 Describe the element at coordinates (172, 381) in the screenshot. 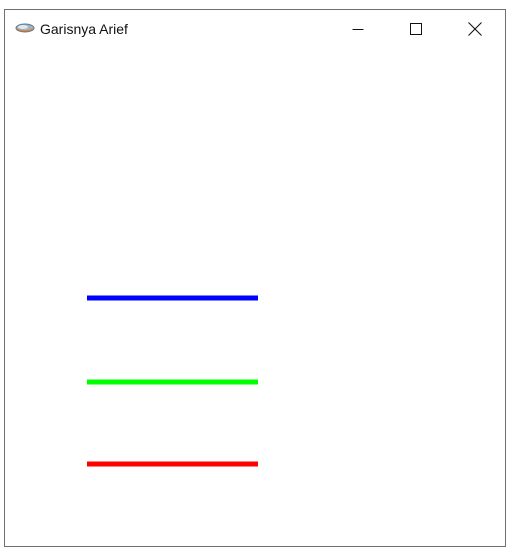

I see `drawing-canvas` at that location.